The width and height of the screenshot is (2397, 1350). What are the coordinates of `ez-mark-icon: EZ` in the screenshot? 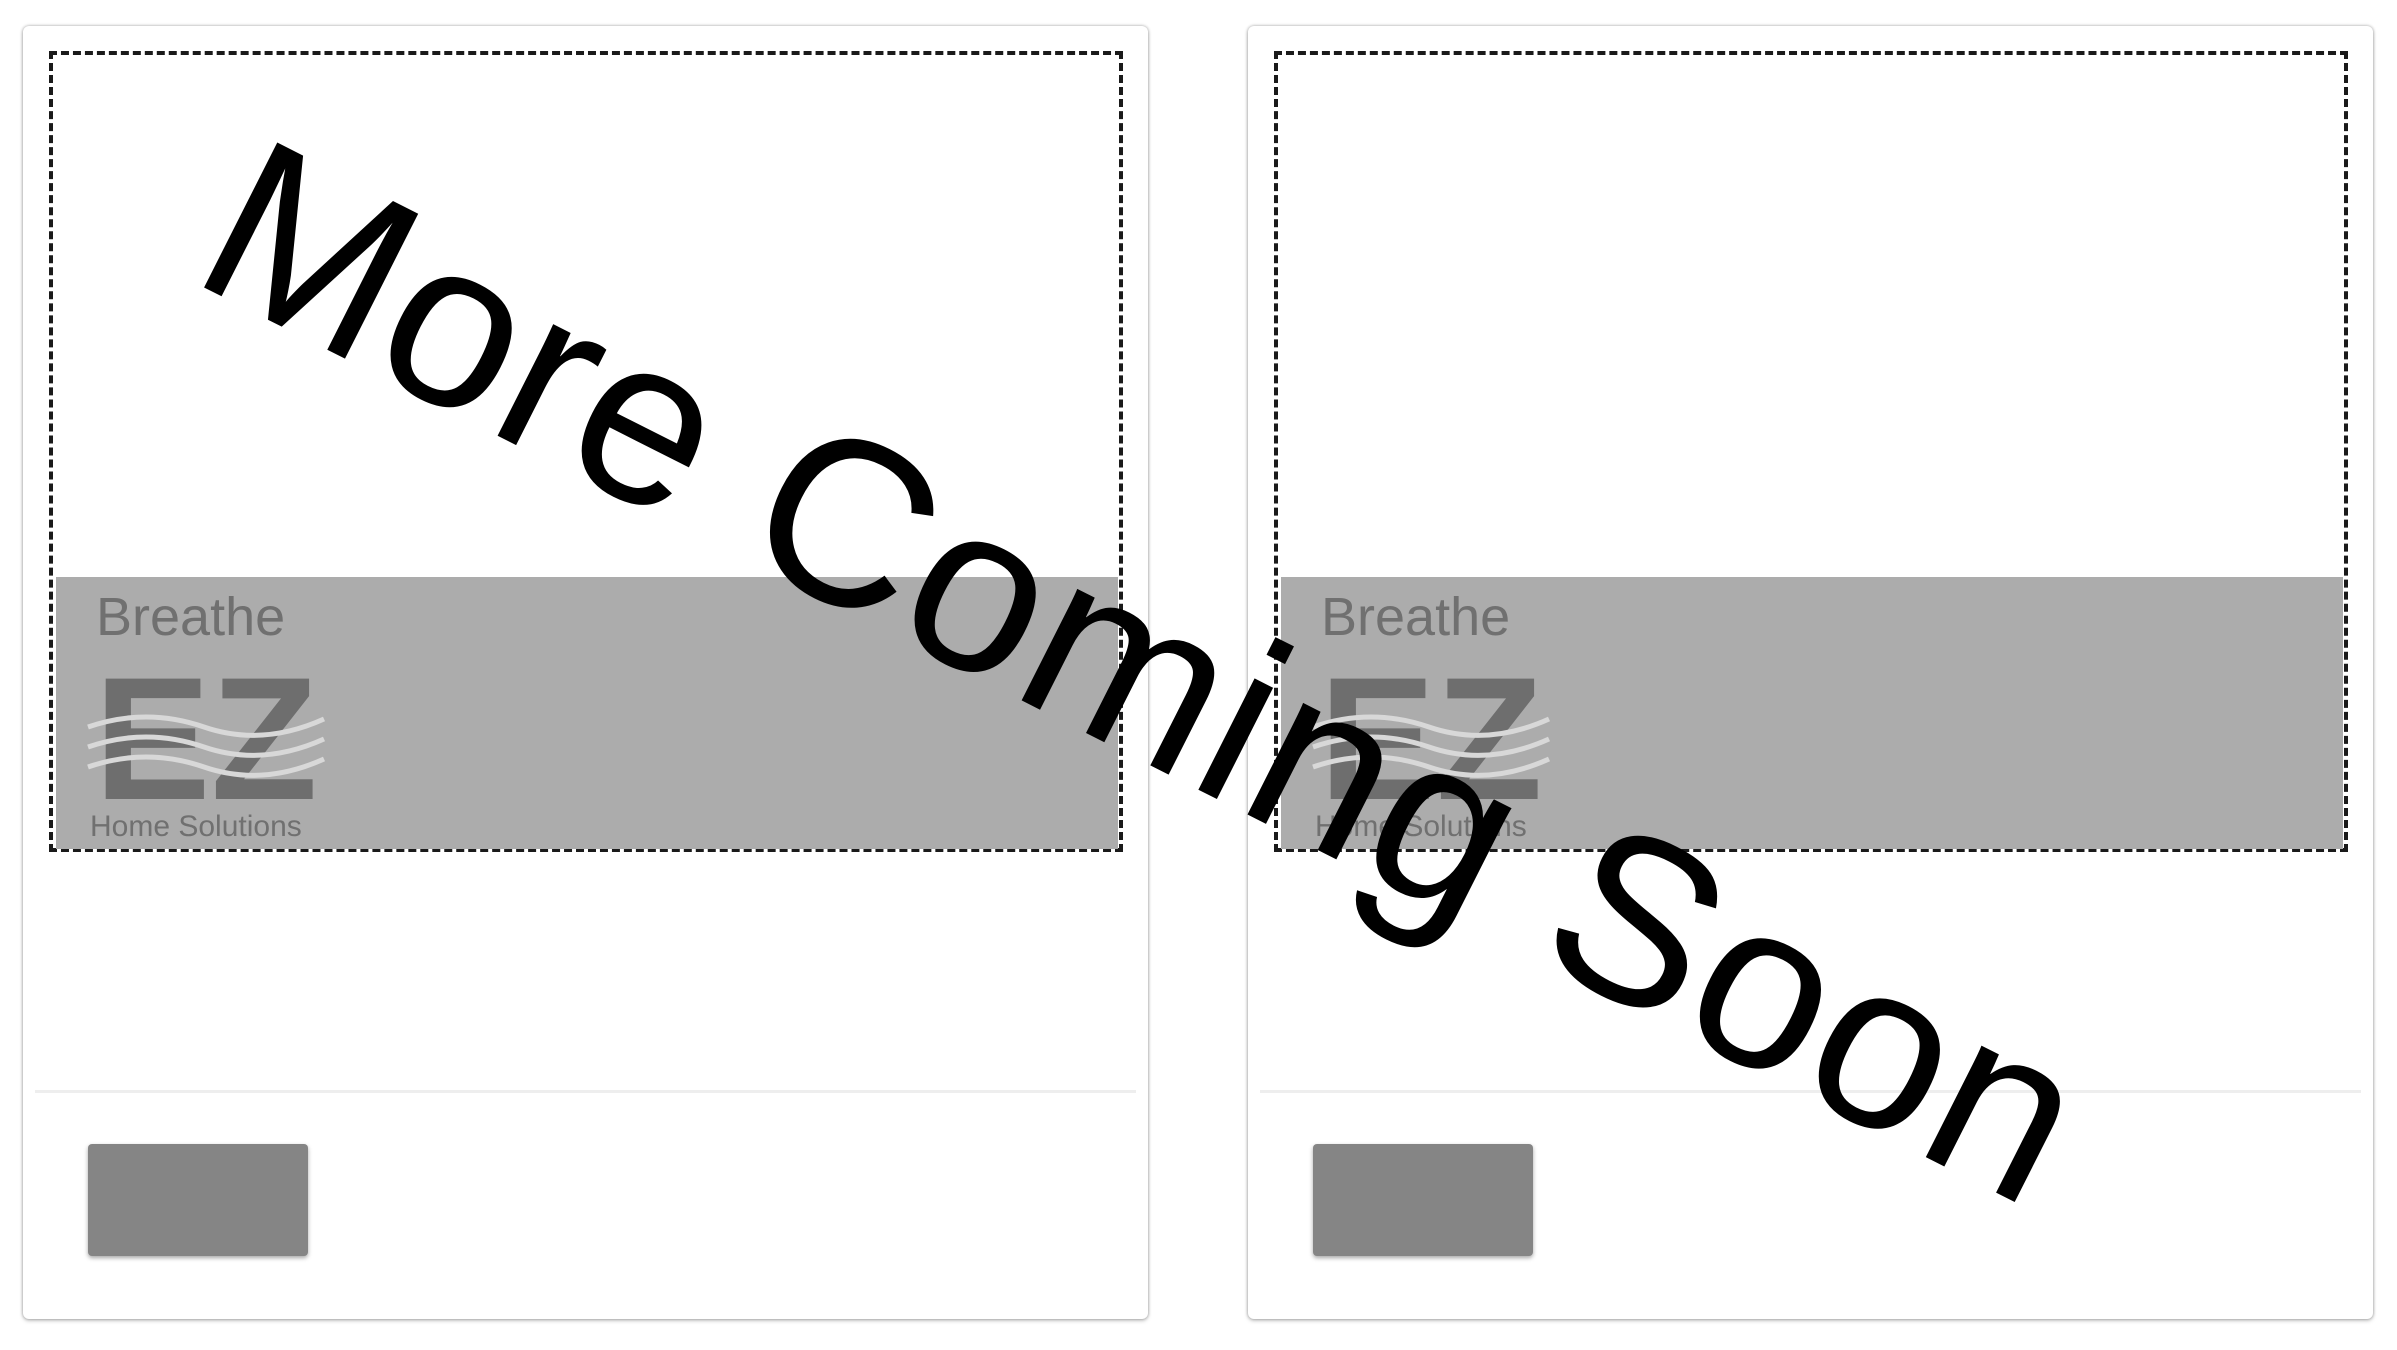 It's located at (206, 729).